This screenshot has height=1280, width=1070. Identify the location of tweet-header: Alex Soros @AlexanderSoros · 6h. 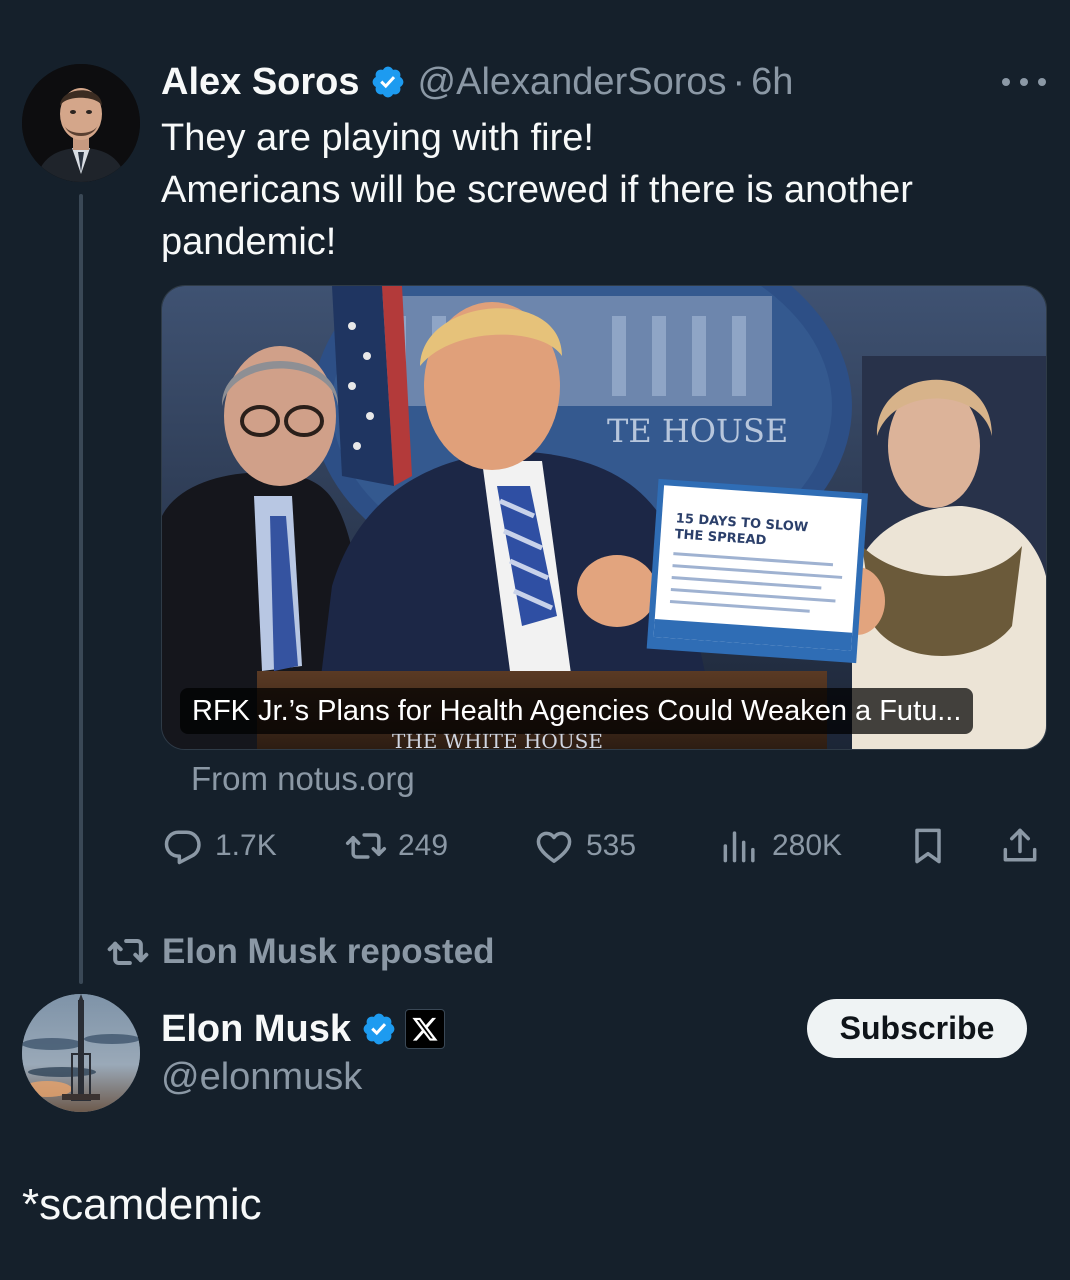
(477, 82).